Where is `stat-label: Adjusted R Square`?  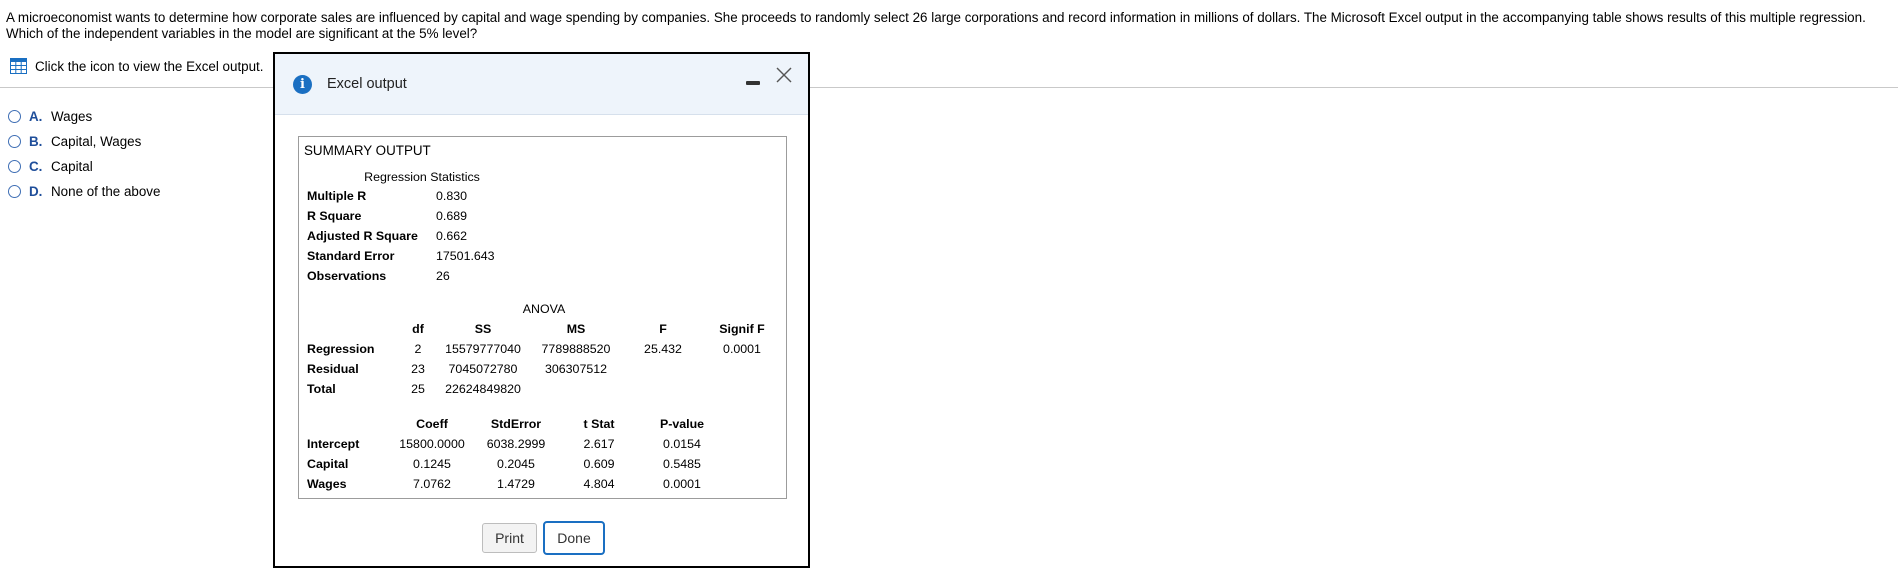 stat-label: Adjusted R Square is located at coordinates (362, 236).